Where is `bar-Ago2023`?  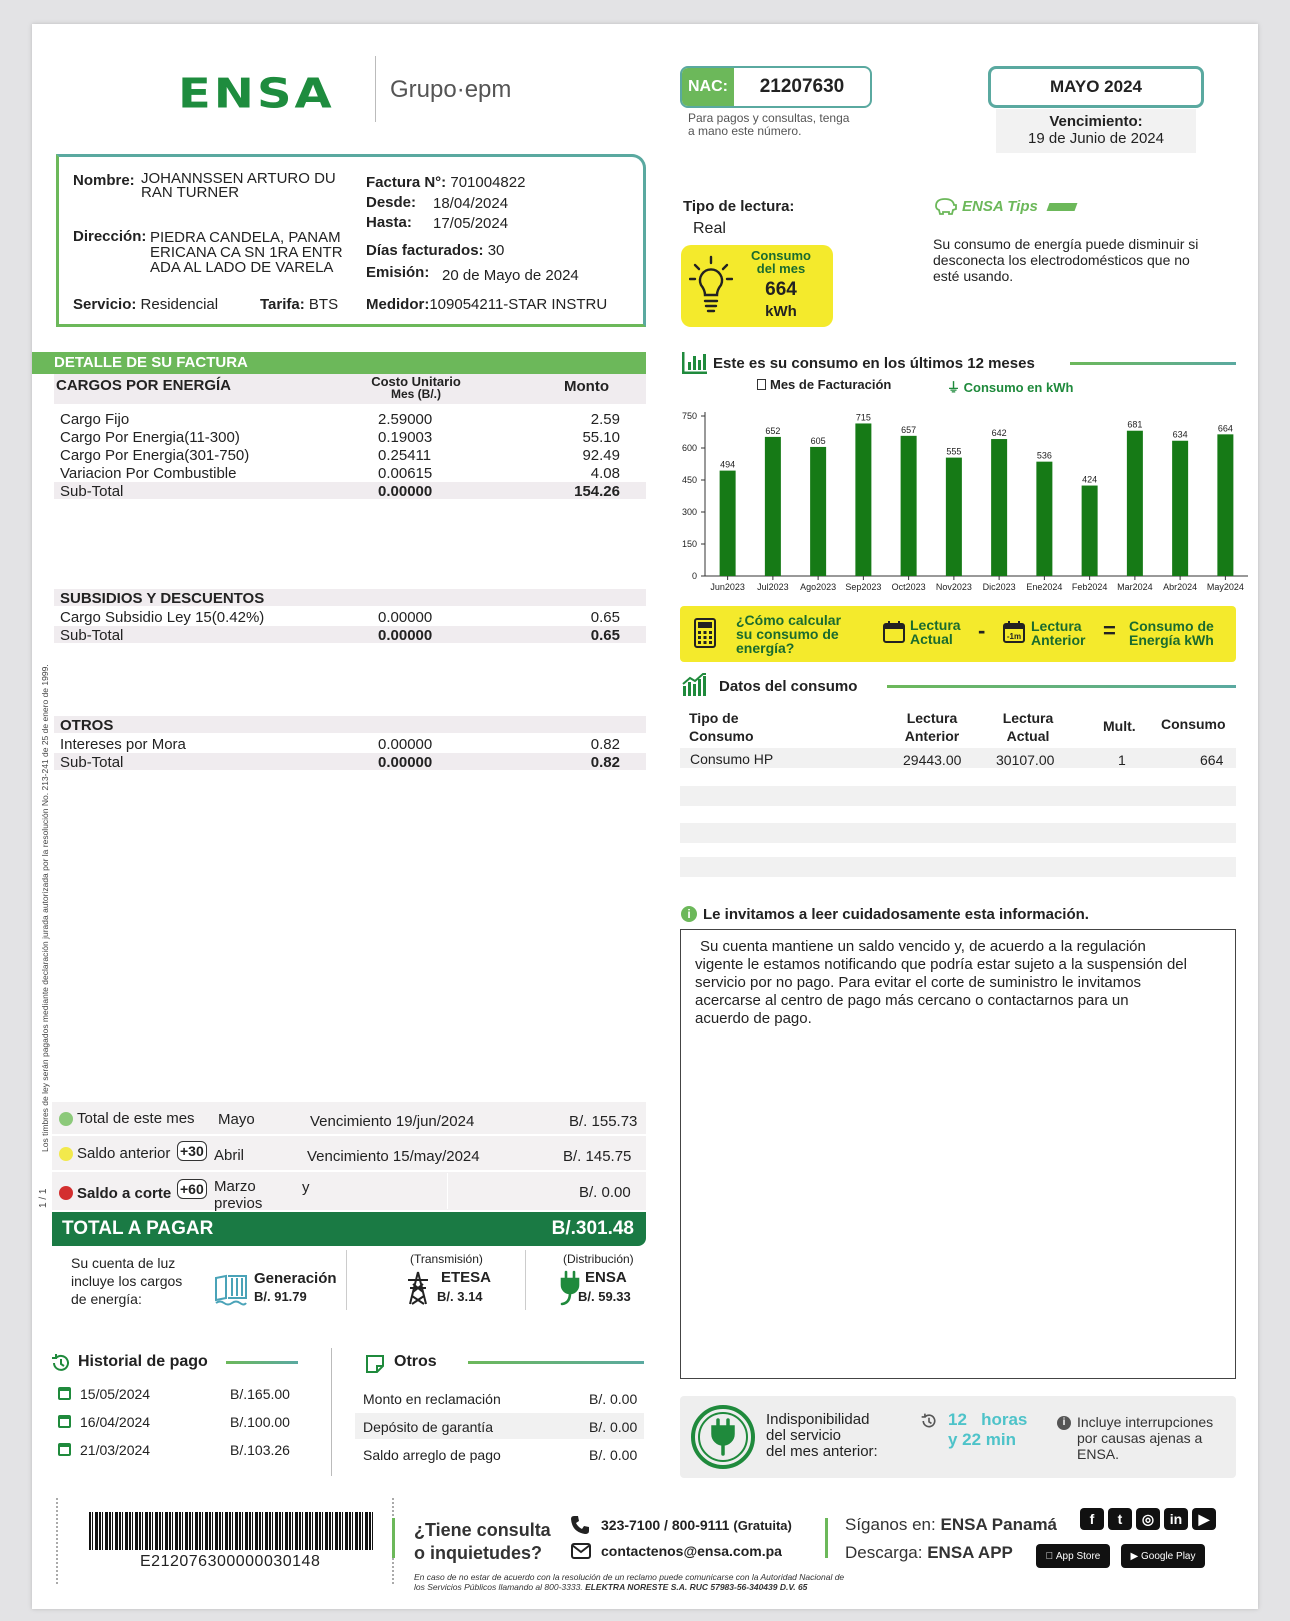 bar-Ago2023 is located at coordinates (818, 511).